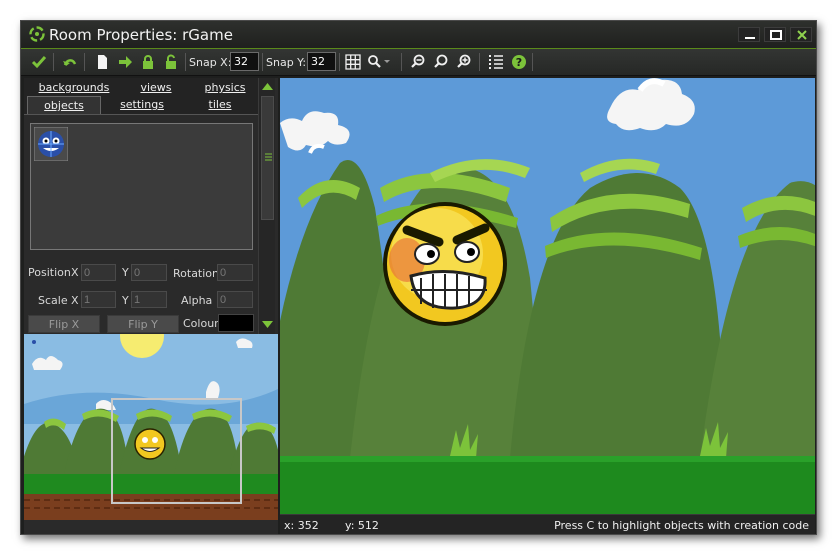 This screenshot has height=557, width=837. What do you see at coordinates (301, 525) in the screenshot?
I see `status-x: x: 352` at bounding box center [301, 525].